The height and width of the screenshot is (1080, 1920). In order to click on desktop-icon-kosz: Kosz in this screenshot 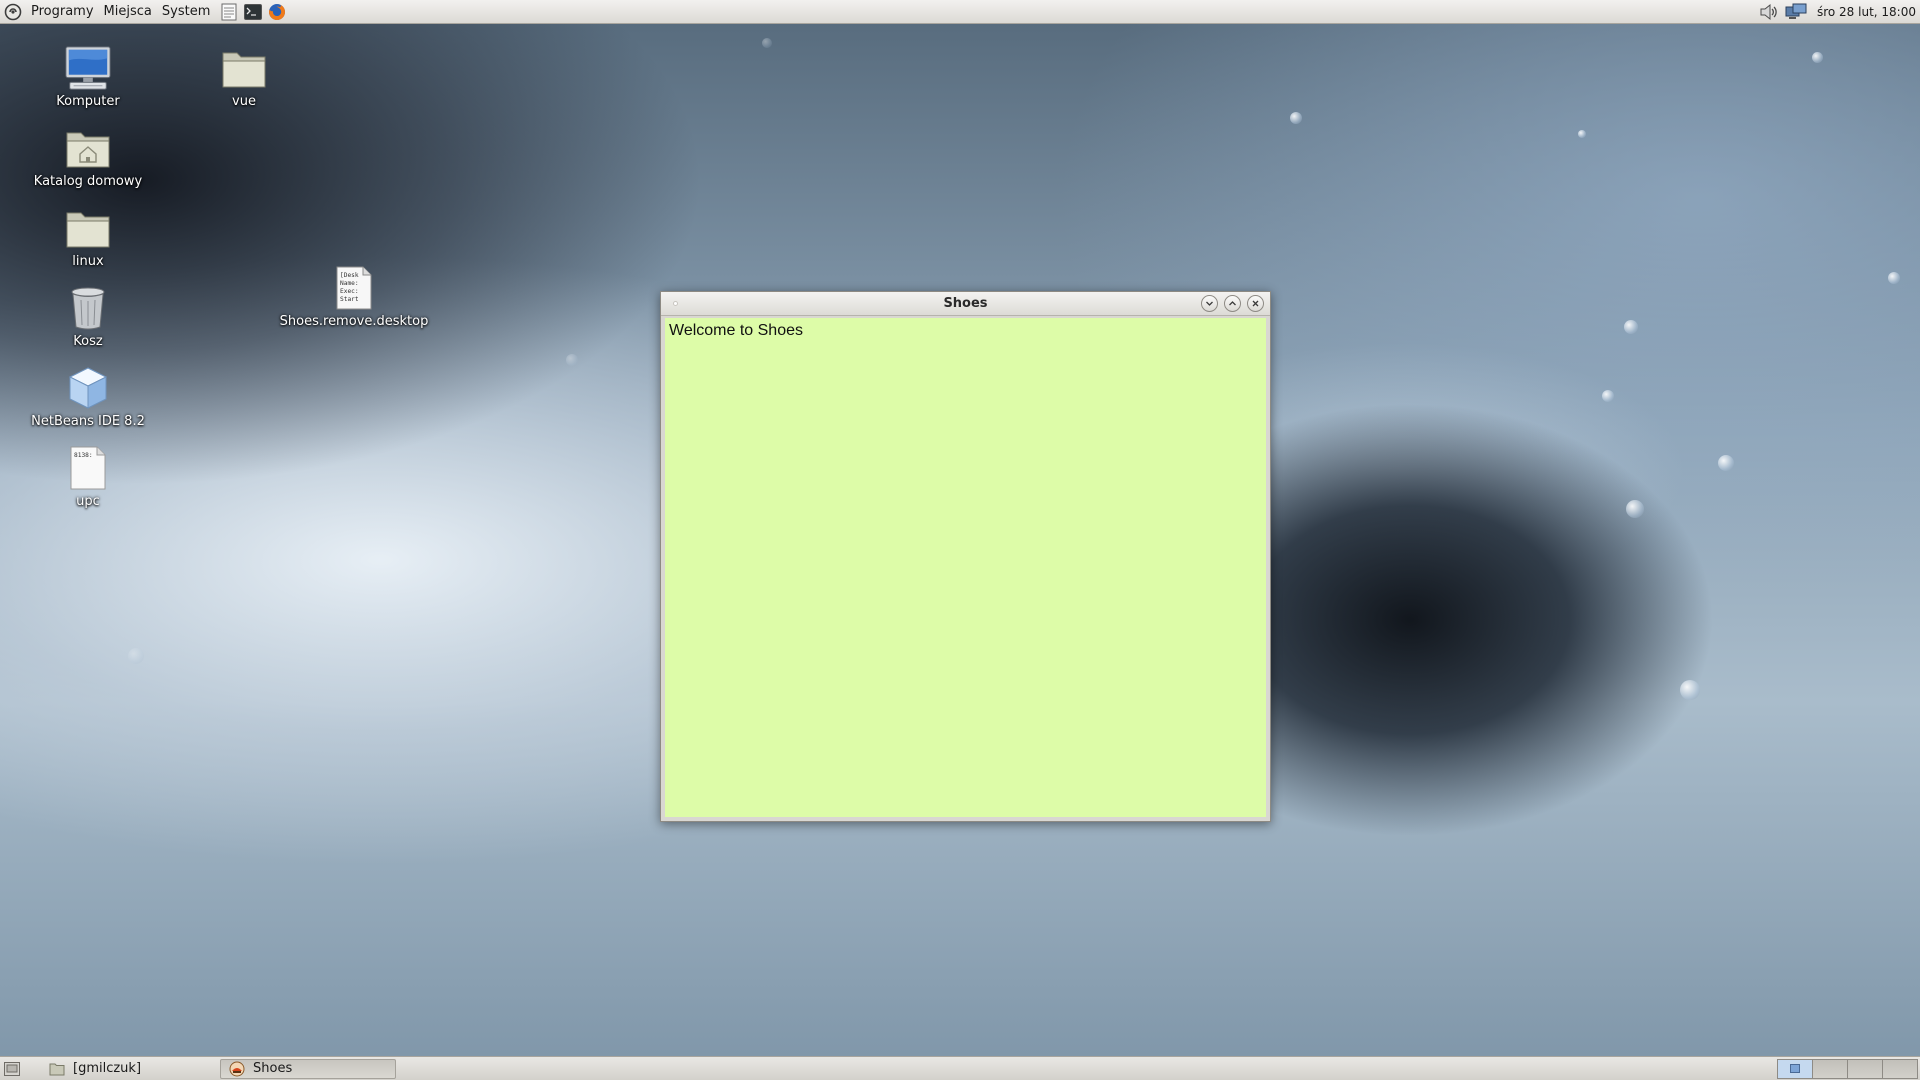, I will do `click(88, 316)`.